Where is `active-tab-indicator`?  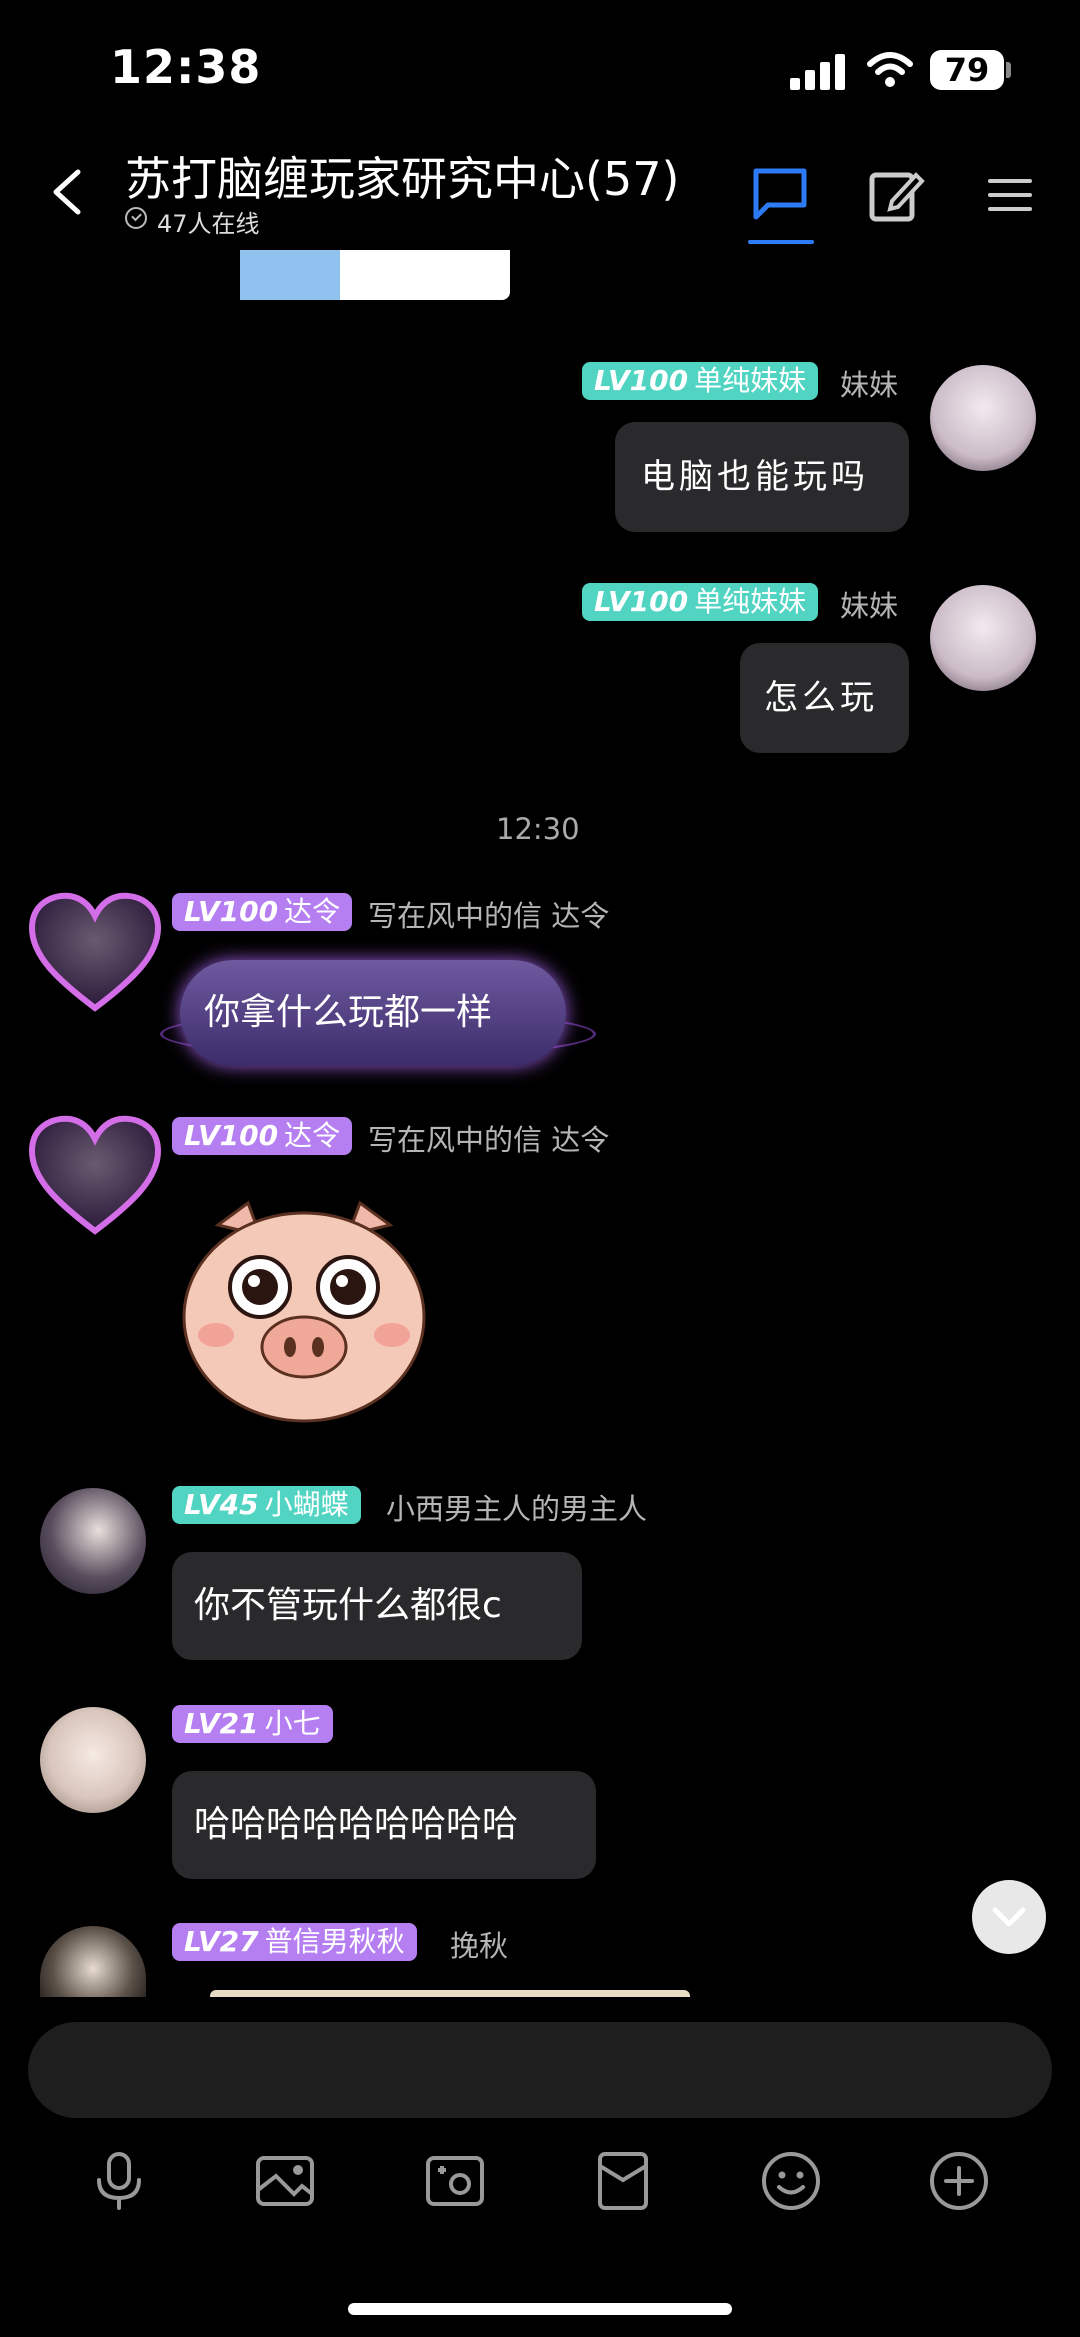 active-tab-indicator is located at coordinates (781, 242).